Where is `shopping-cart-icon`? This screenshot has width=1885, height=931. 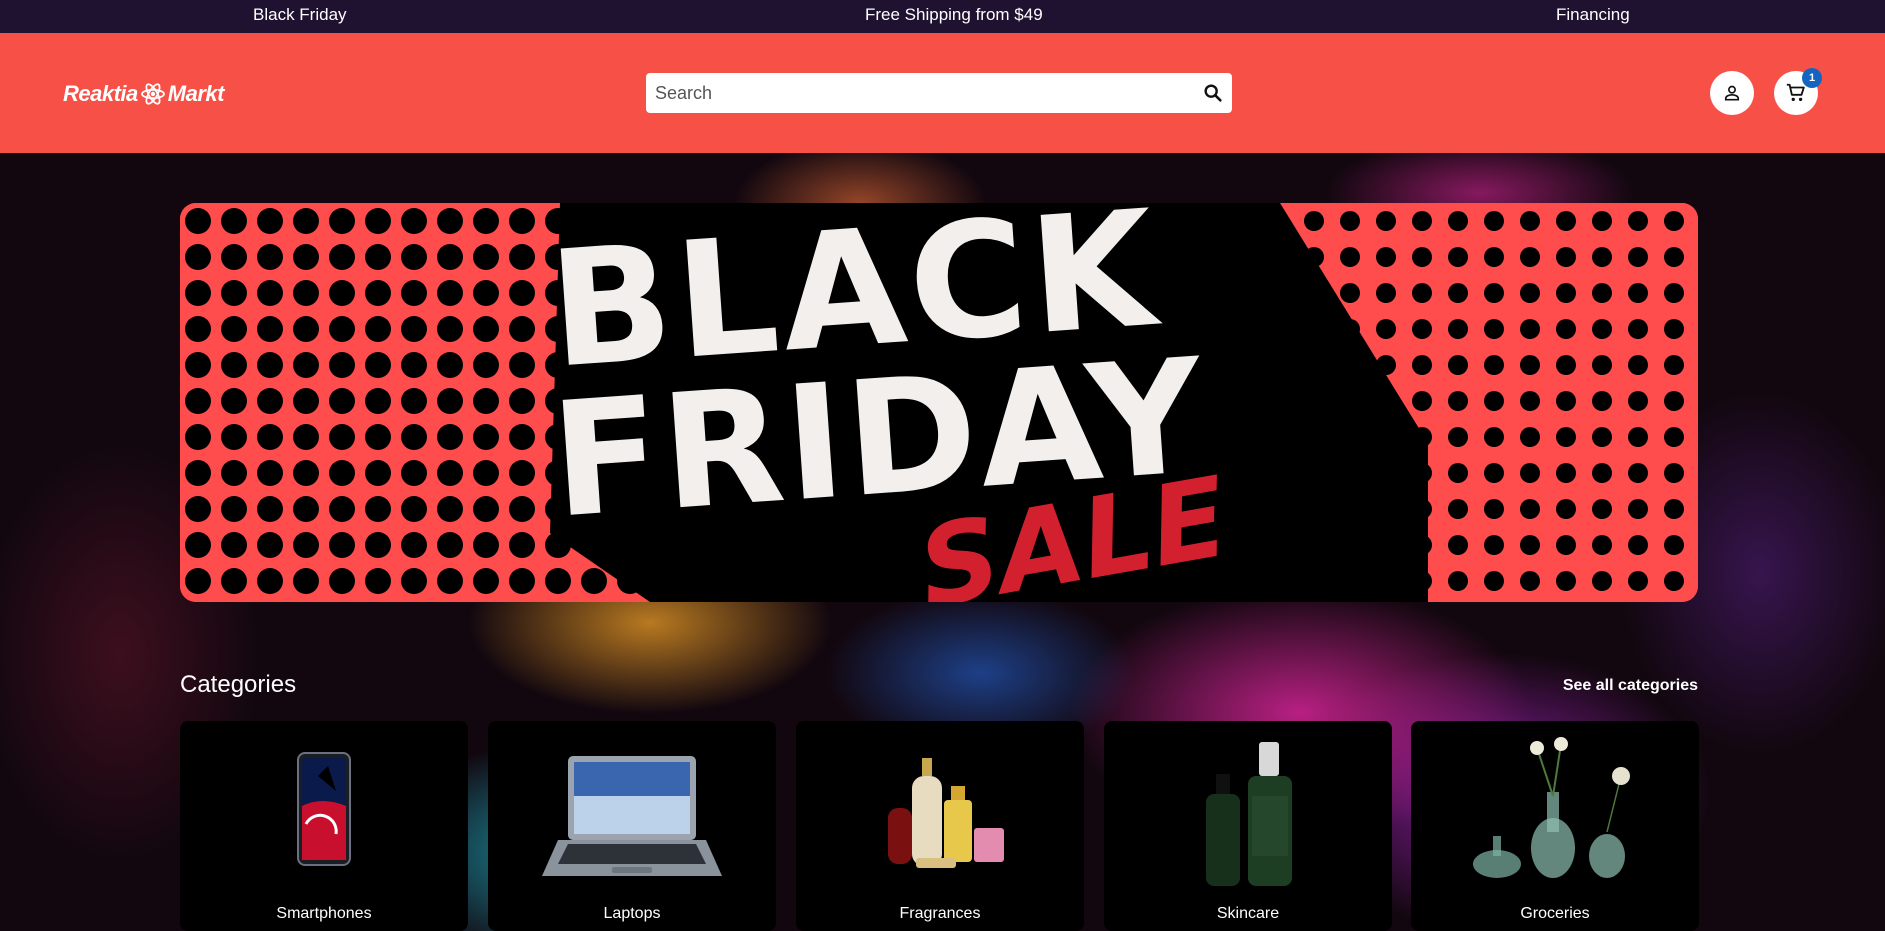 shopping-cart-icon is located at coordinates (1795, 92).